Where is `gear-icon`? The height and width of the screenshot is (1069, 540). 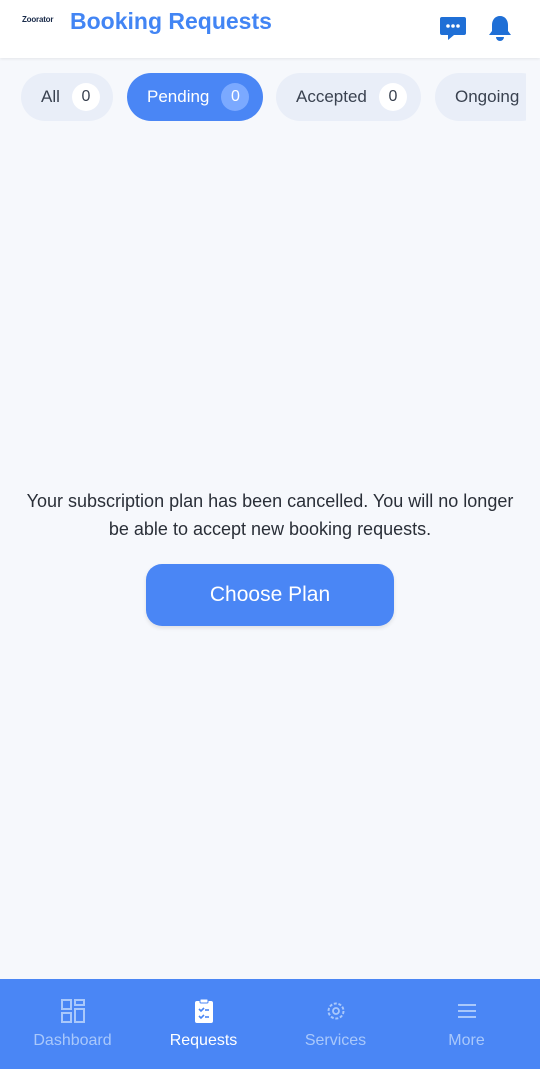
gear-icon is located at coordinates (336, 1011).